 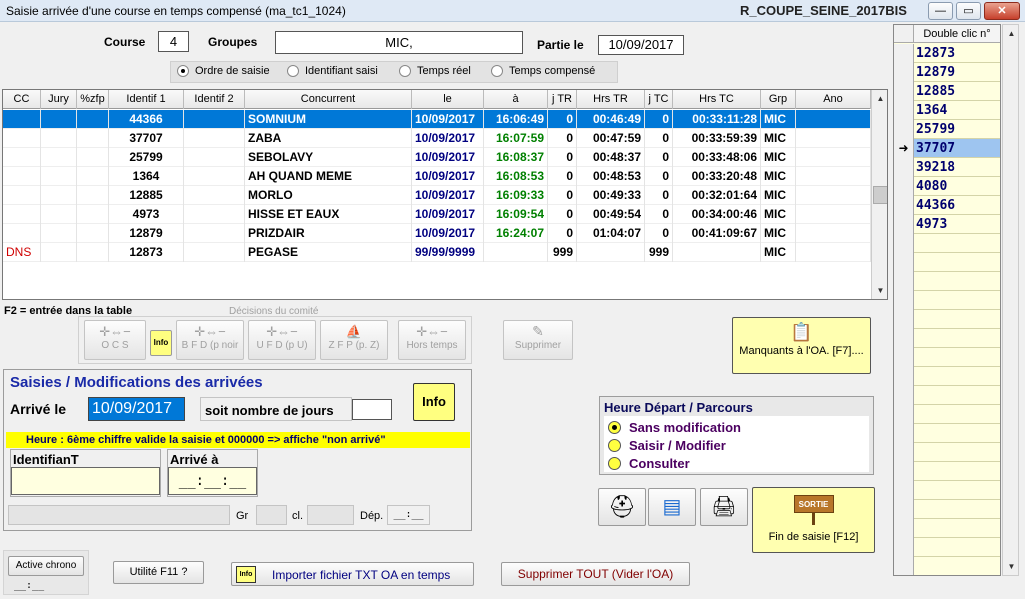 What do you see at coordinates (595, 574) in the screenshot?
I see `supprimer-tout-button: Supprimer TOUT (Vider l'OA)` at bounding box center [595, 574].